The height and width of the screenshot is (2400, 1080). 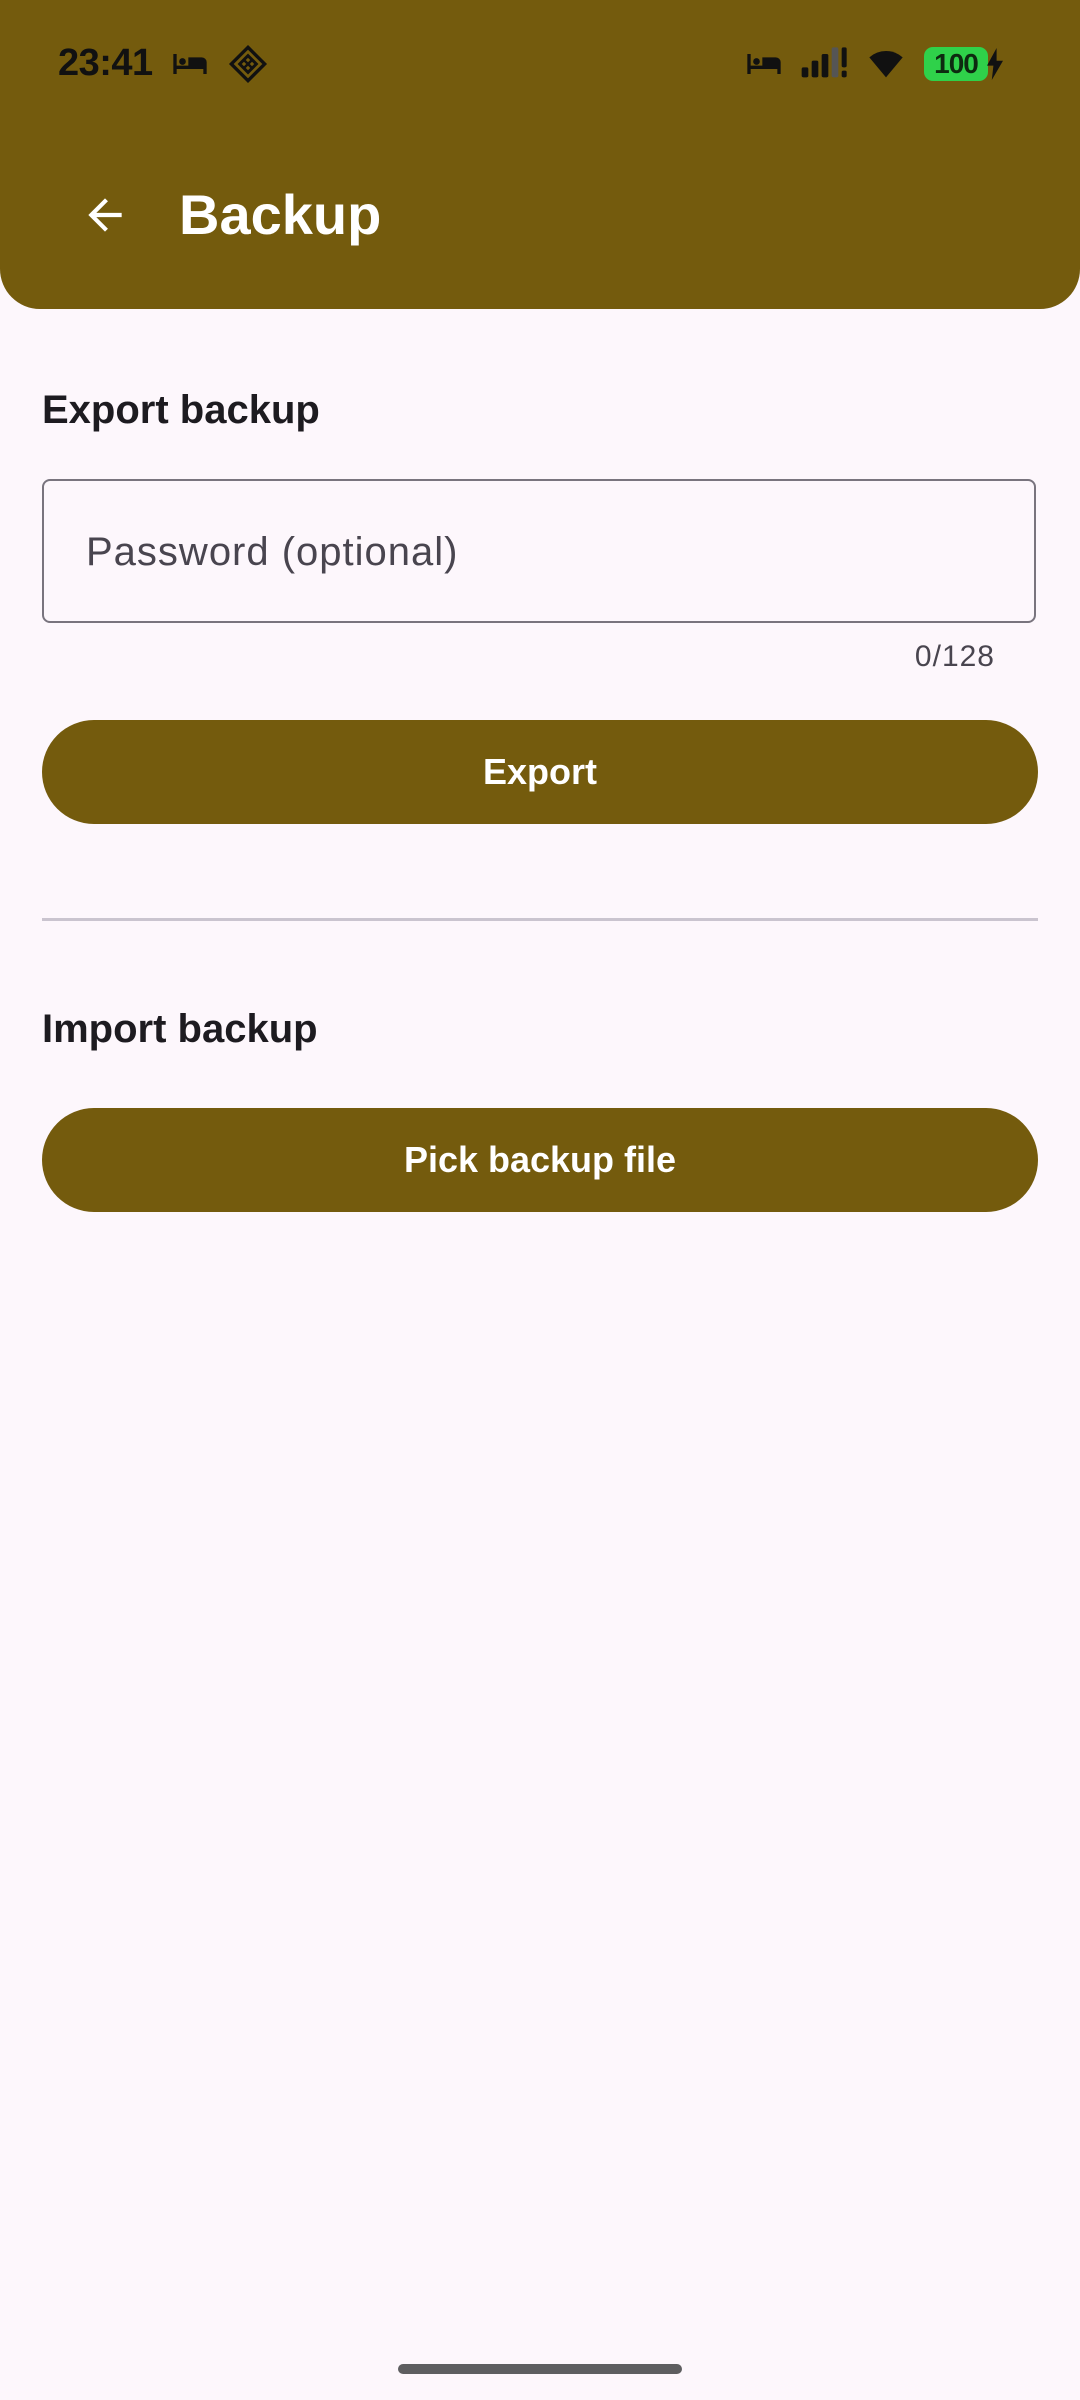 I want to click on bed-icon, so click(x=190, y=66).